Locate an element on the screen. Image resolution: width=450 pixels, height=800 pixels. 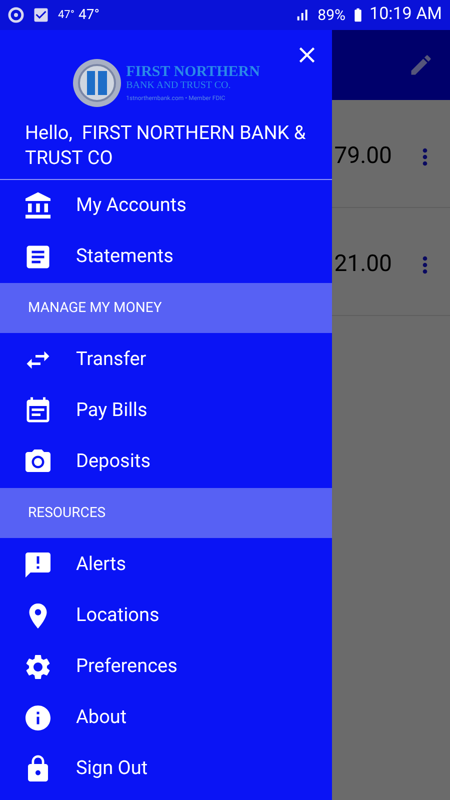
section-header: RESOURCES is located at coordinates (166, 513).